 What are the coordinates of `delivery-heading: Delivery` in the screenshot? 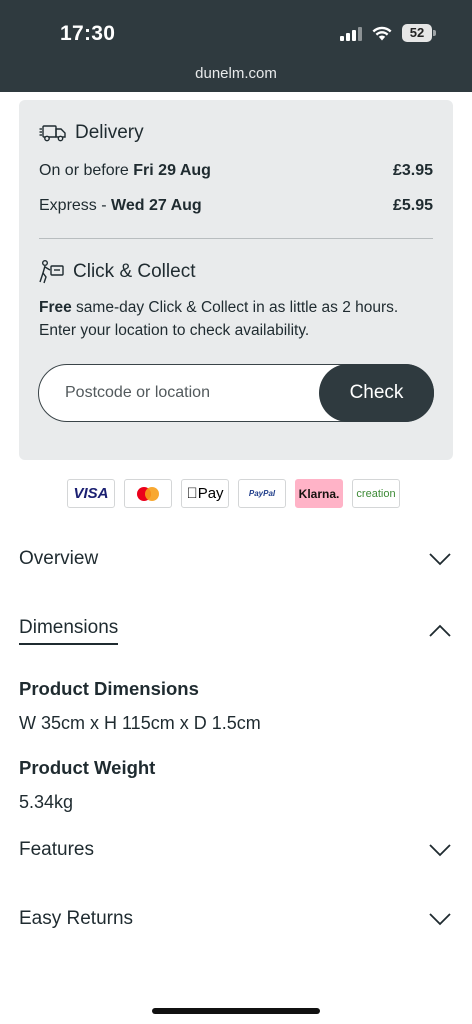 It's located at (91, 133).